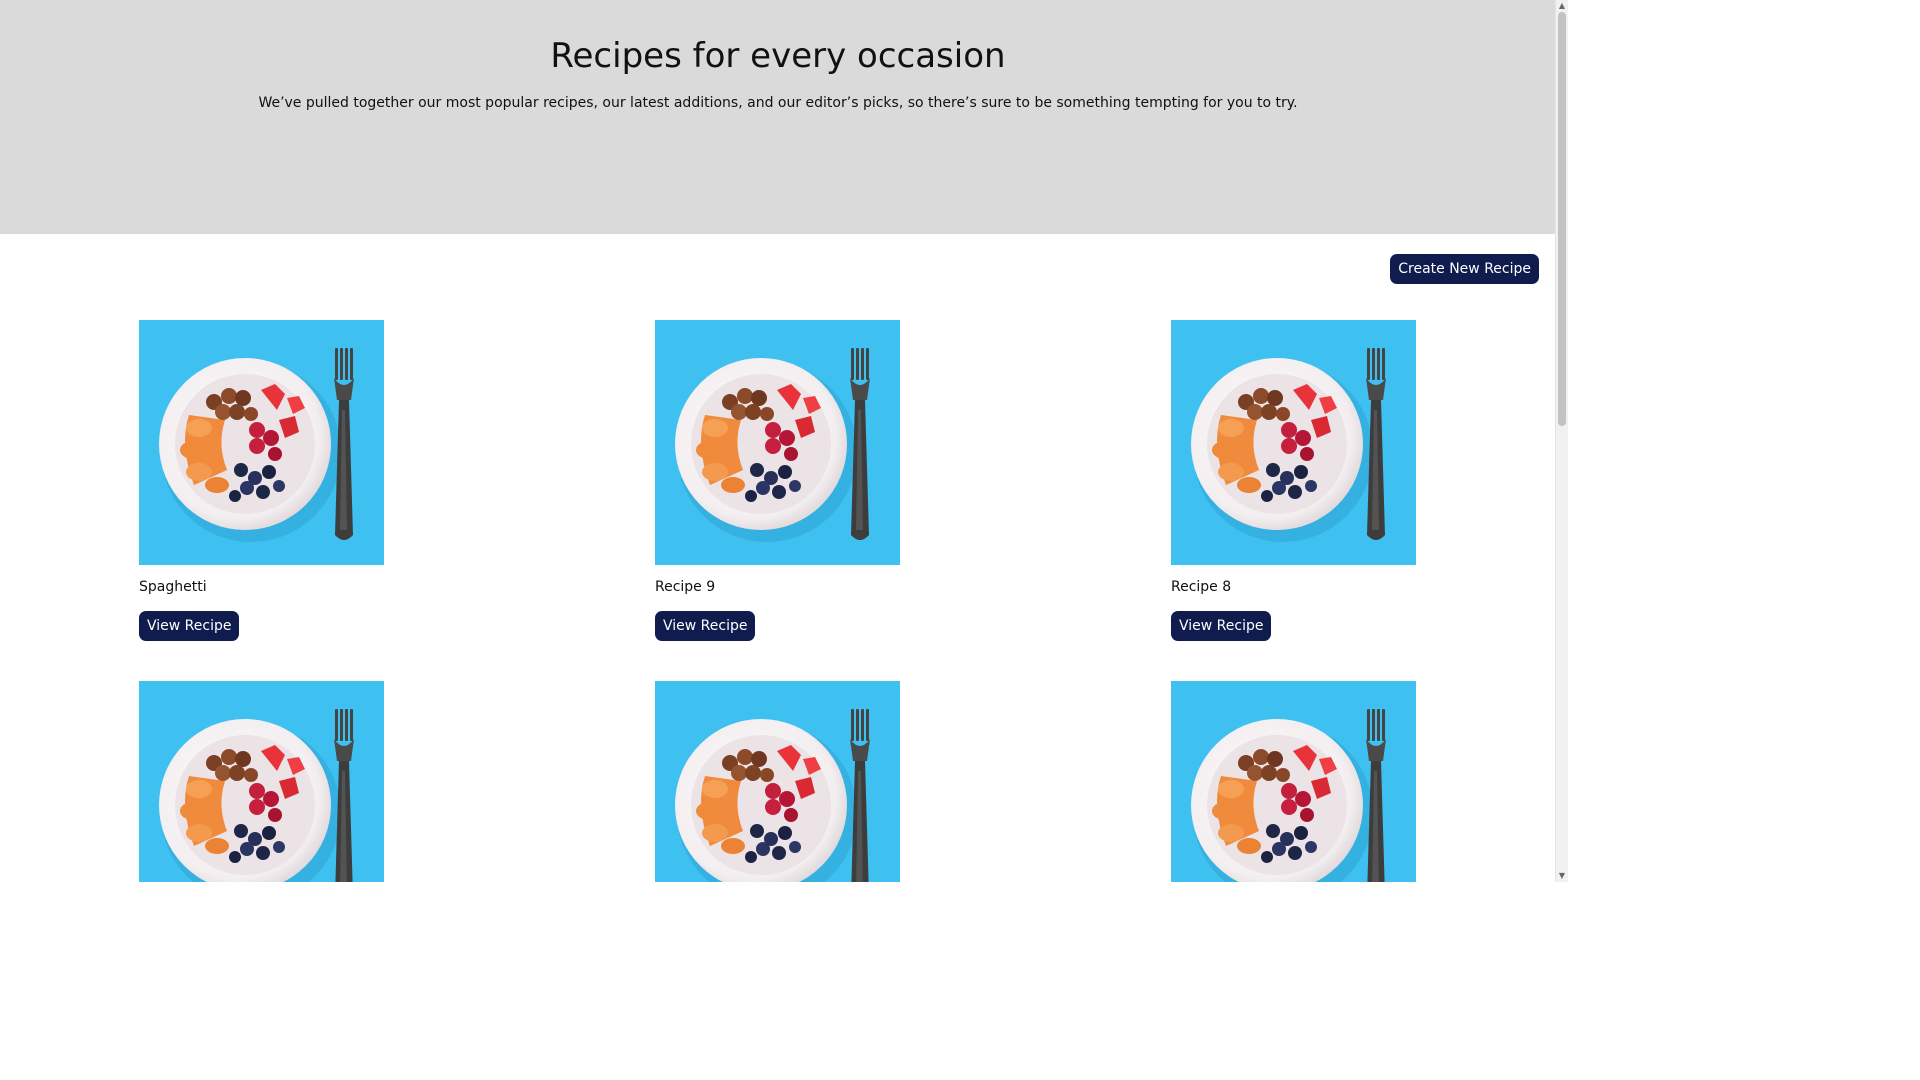 This screenshot has width=1920, height=1080. Describe the element at coordinates (1464, 269) in the screenshot. I see `create-recipe-button: Create New Recipe` at that location.